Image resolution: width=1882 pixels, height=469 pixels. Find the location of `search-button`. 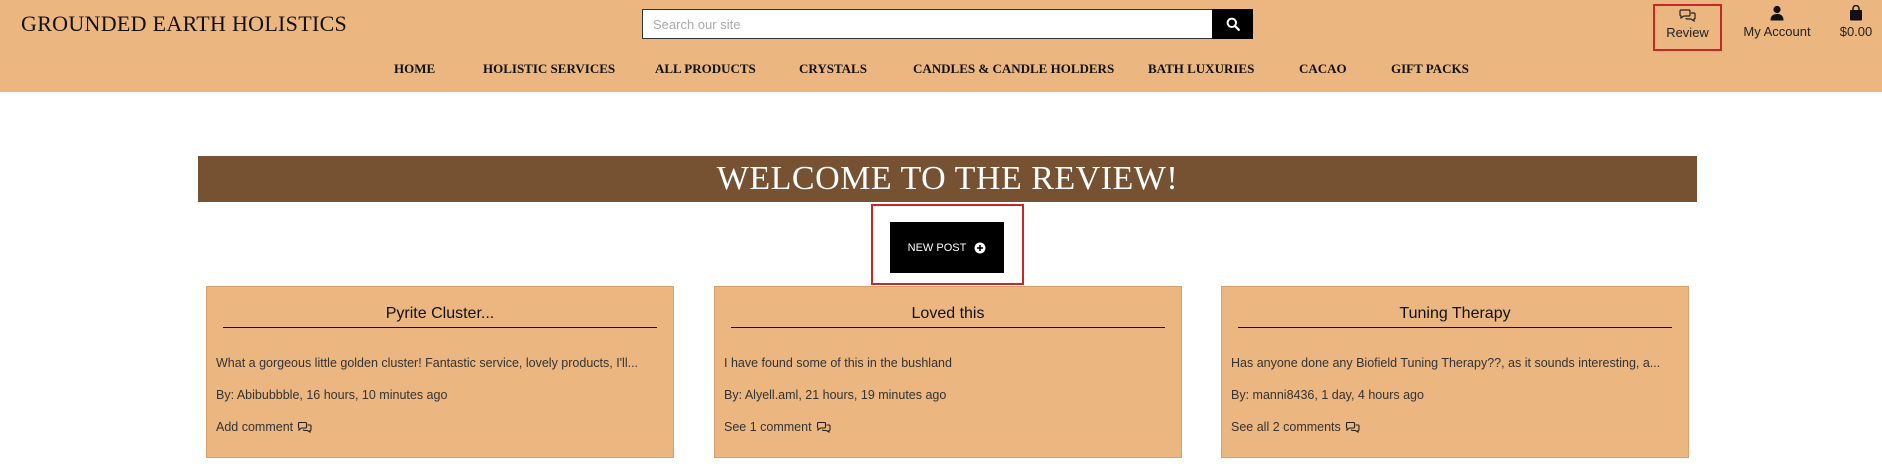

search-button is located at coordinates (1232, 24).